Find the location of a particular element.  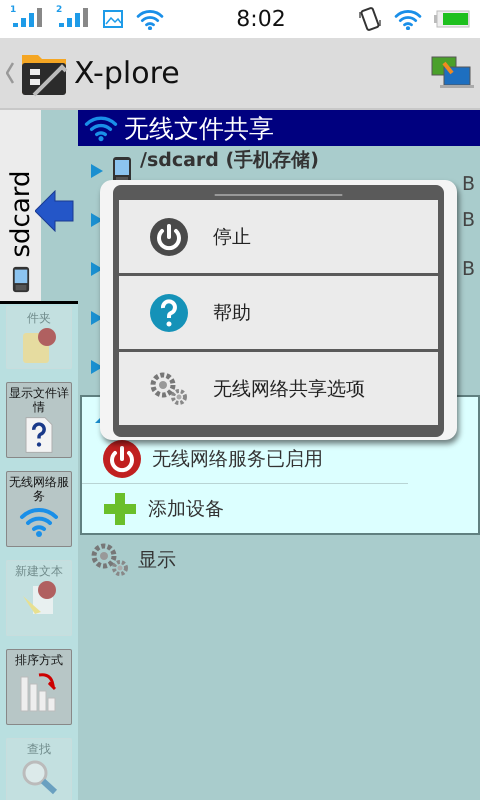

sim-number: 2 is located at coordinates (59, 10).